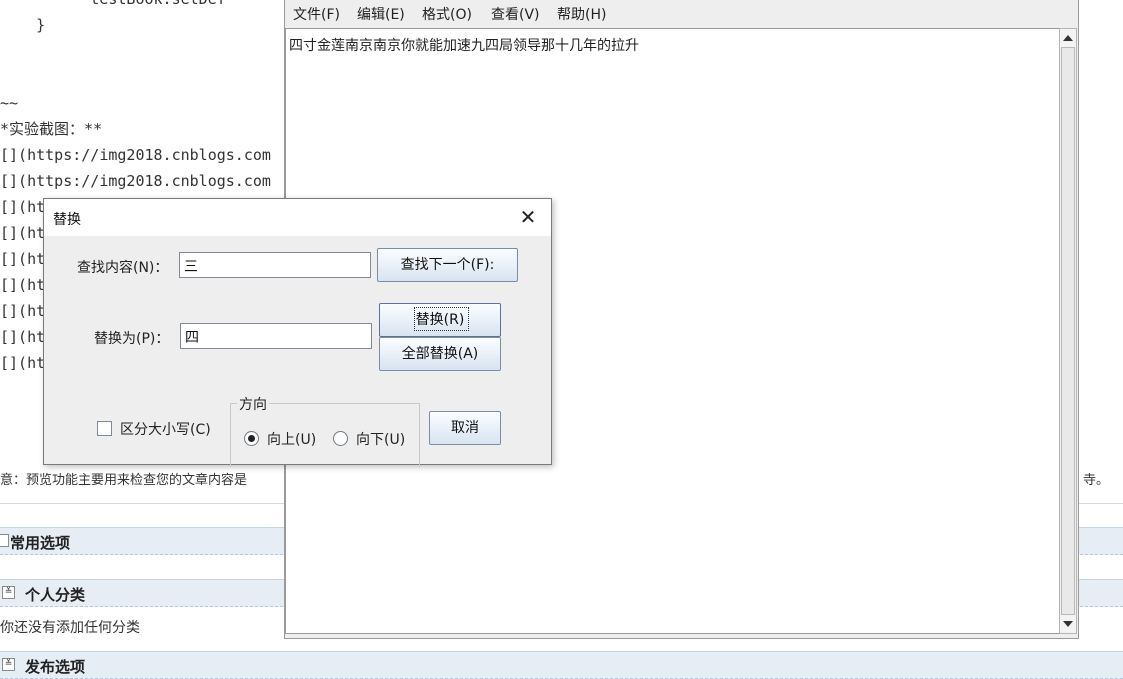 The height and width of the screenshot is (679, 1123). I want to click on section-title: 常用选项, so click(40, 543).